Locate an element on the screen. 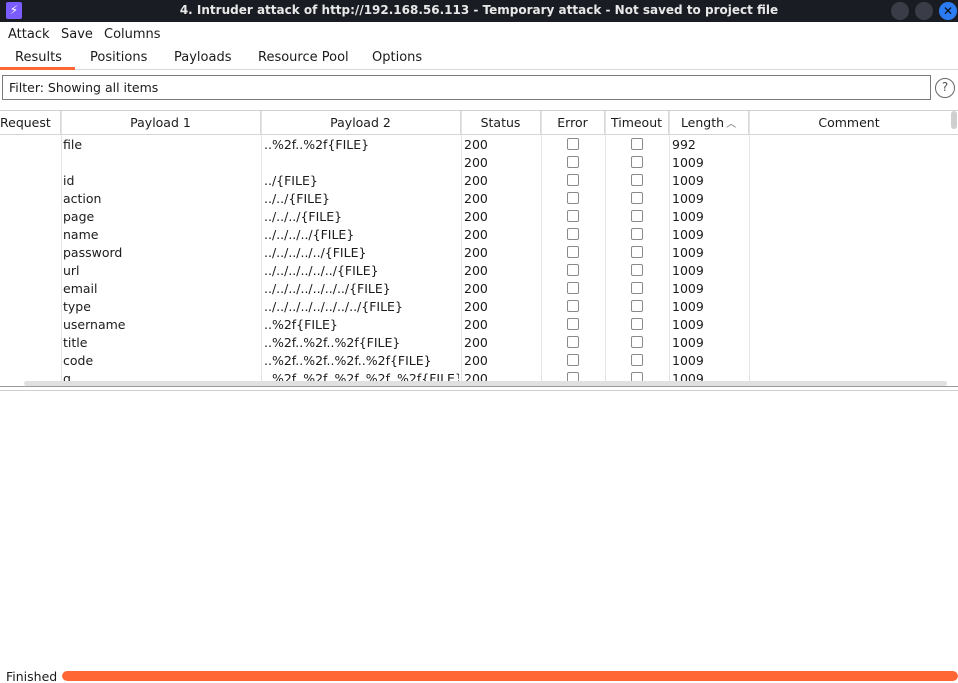 The image size is (958, 683). table-row: 200 1009 is located at coordinates (475, 163).